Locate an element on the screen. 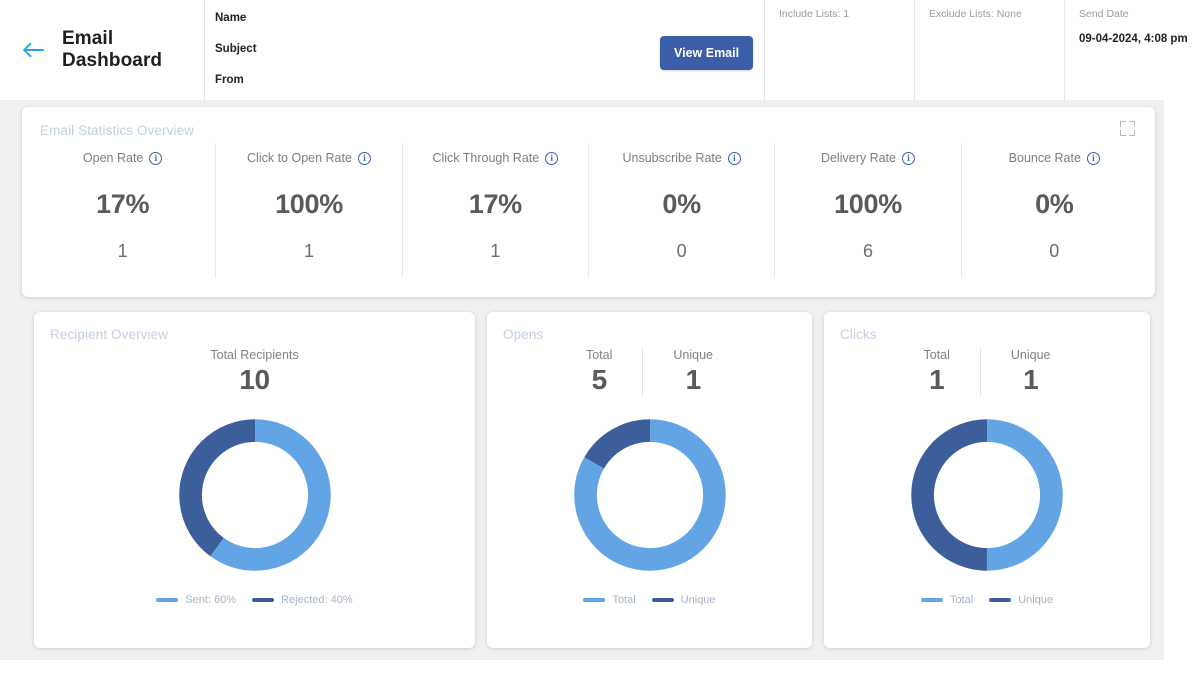  stat-label: Click Through Rate i is located at coordinates (495, 158).